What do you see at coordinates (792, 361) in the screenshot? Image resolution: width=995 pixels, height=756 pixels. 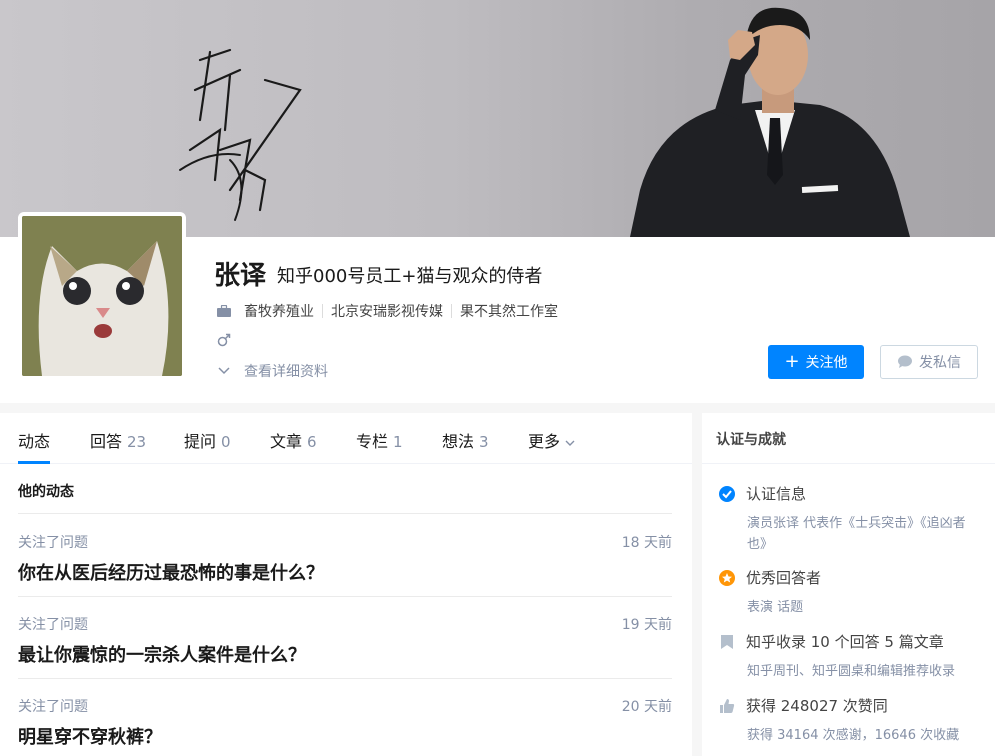 I see `plus-icon: +` at bounding box center [792, 361].